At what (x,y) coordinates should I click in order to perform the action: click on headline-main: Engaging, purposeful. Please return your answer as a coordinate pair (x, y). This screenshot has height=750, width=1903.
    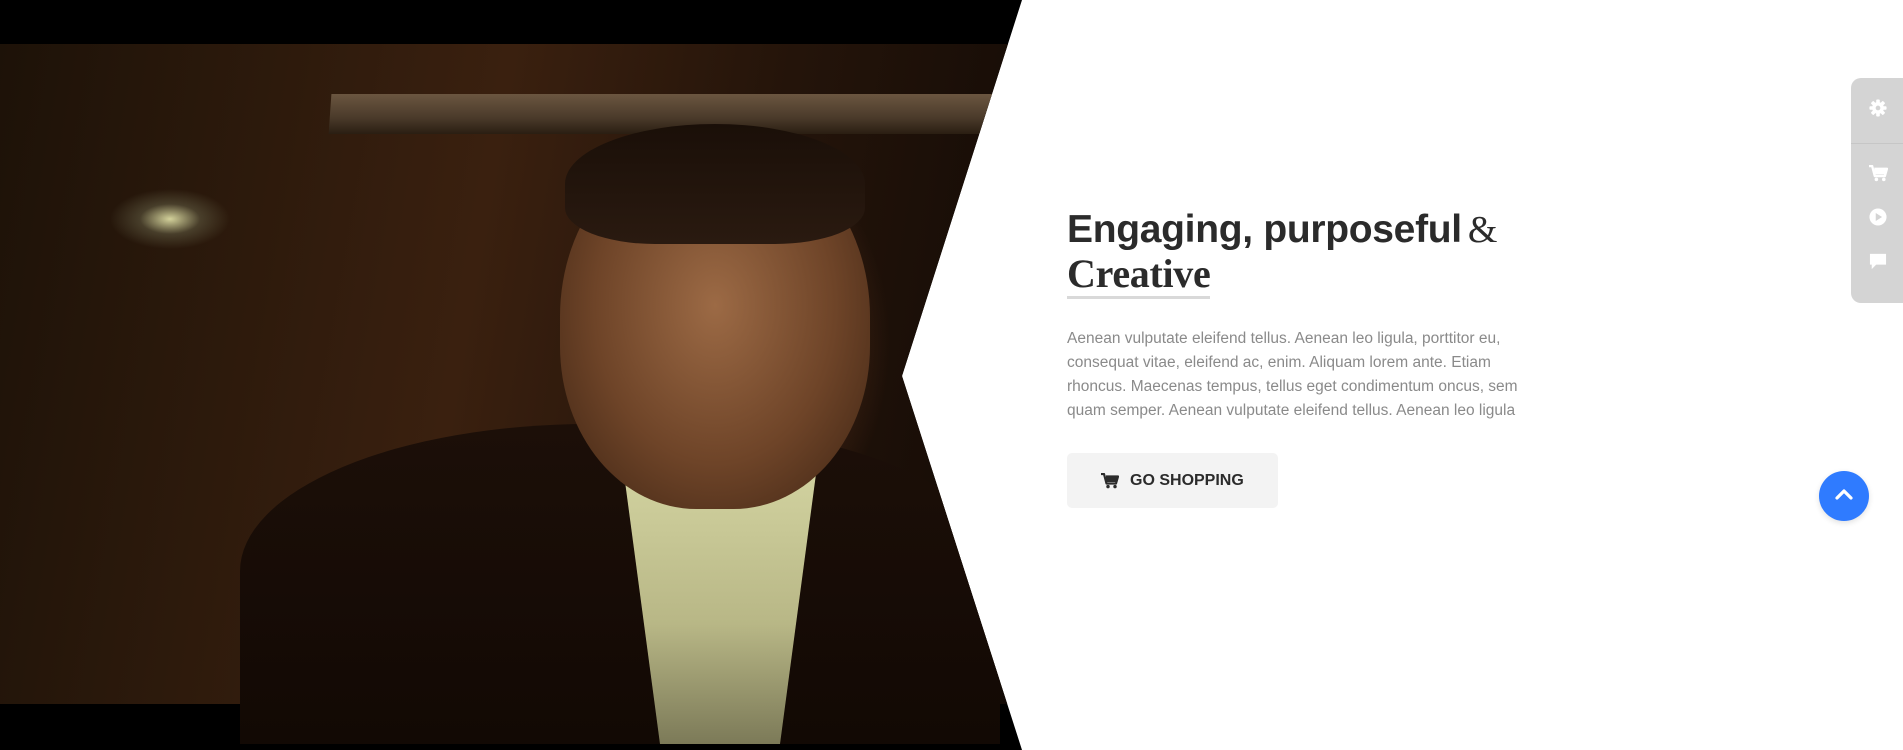
    Looking at the image, I should click on (1264, 229).